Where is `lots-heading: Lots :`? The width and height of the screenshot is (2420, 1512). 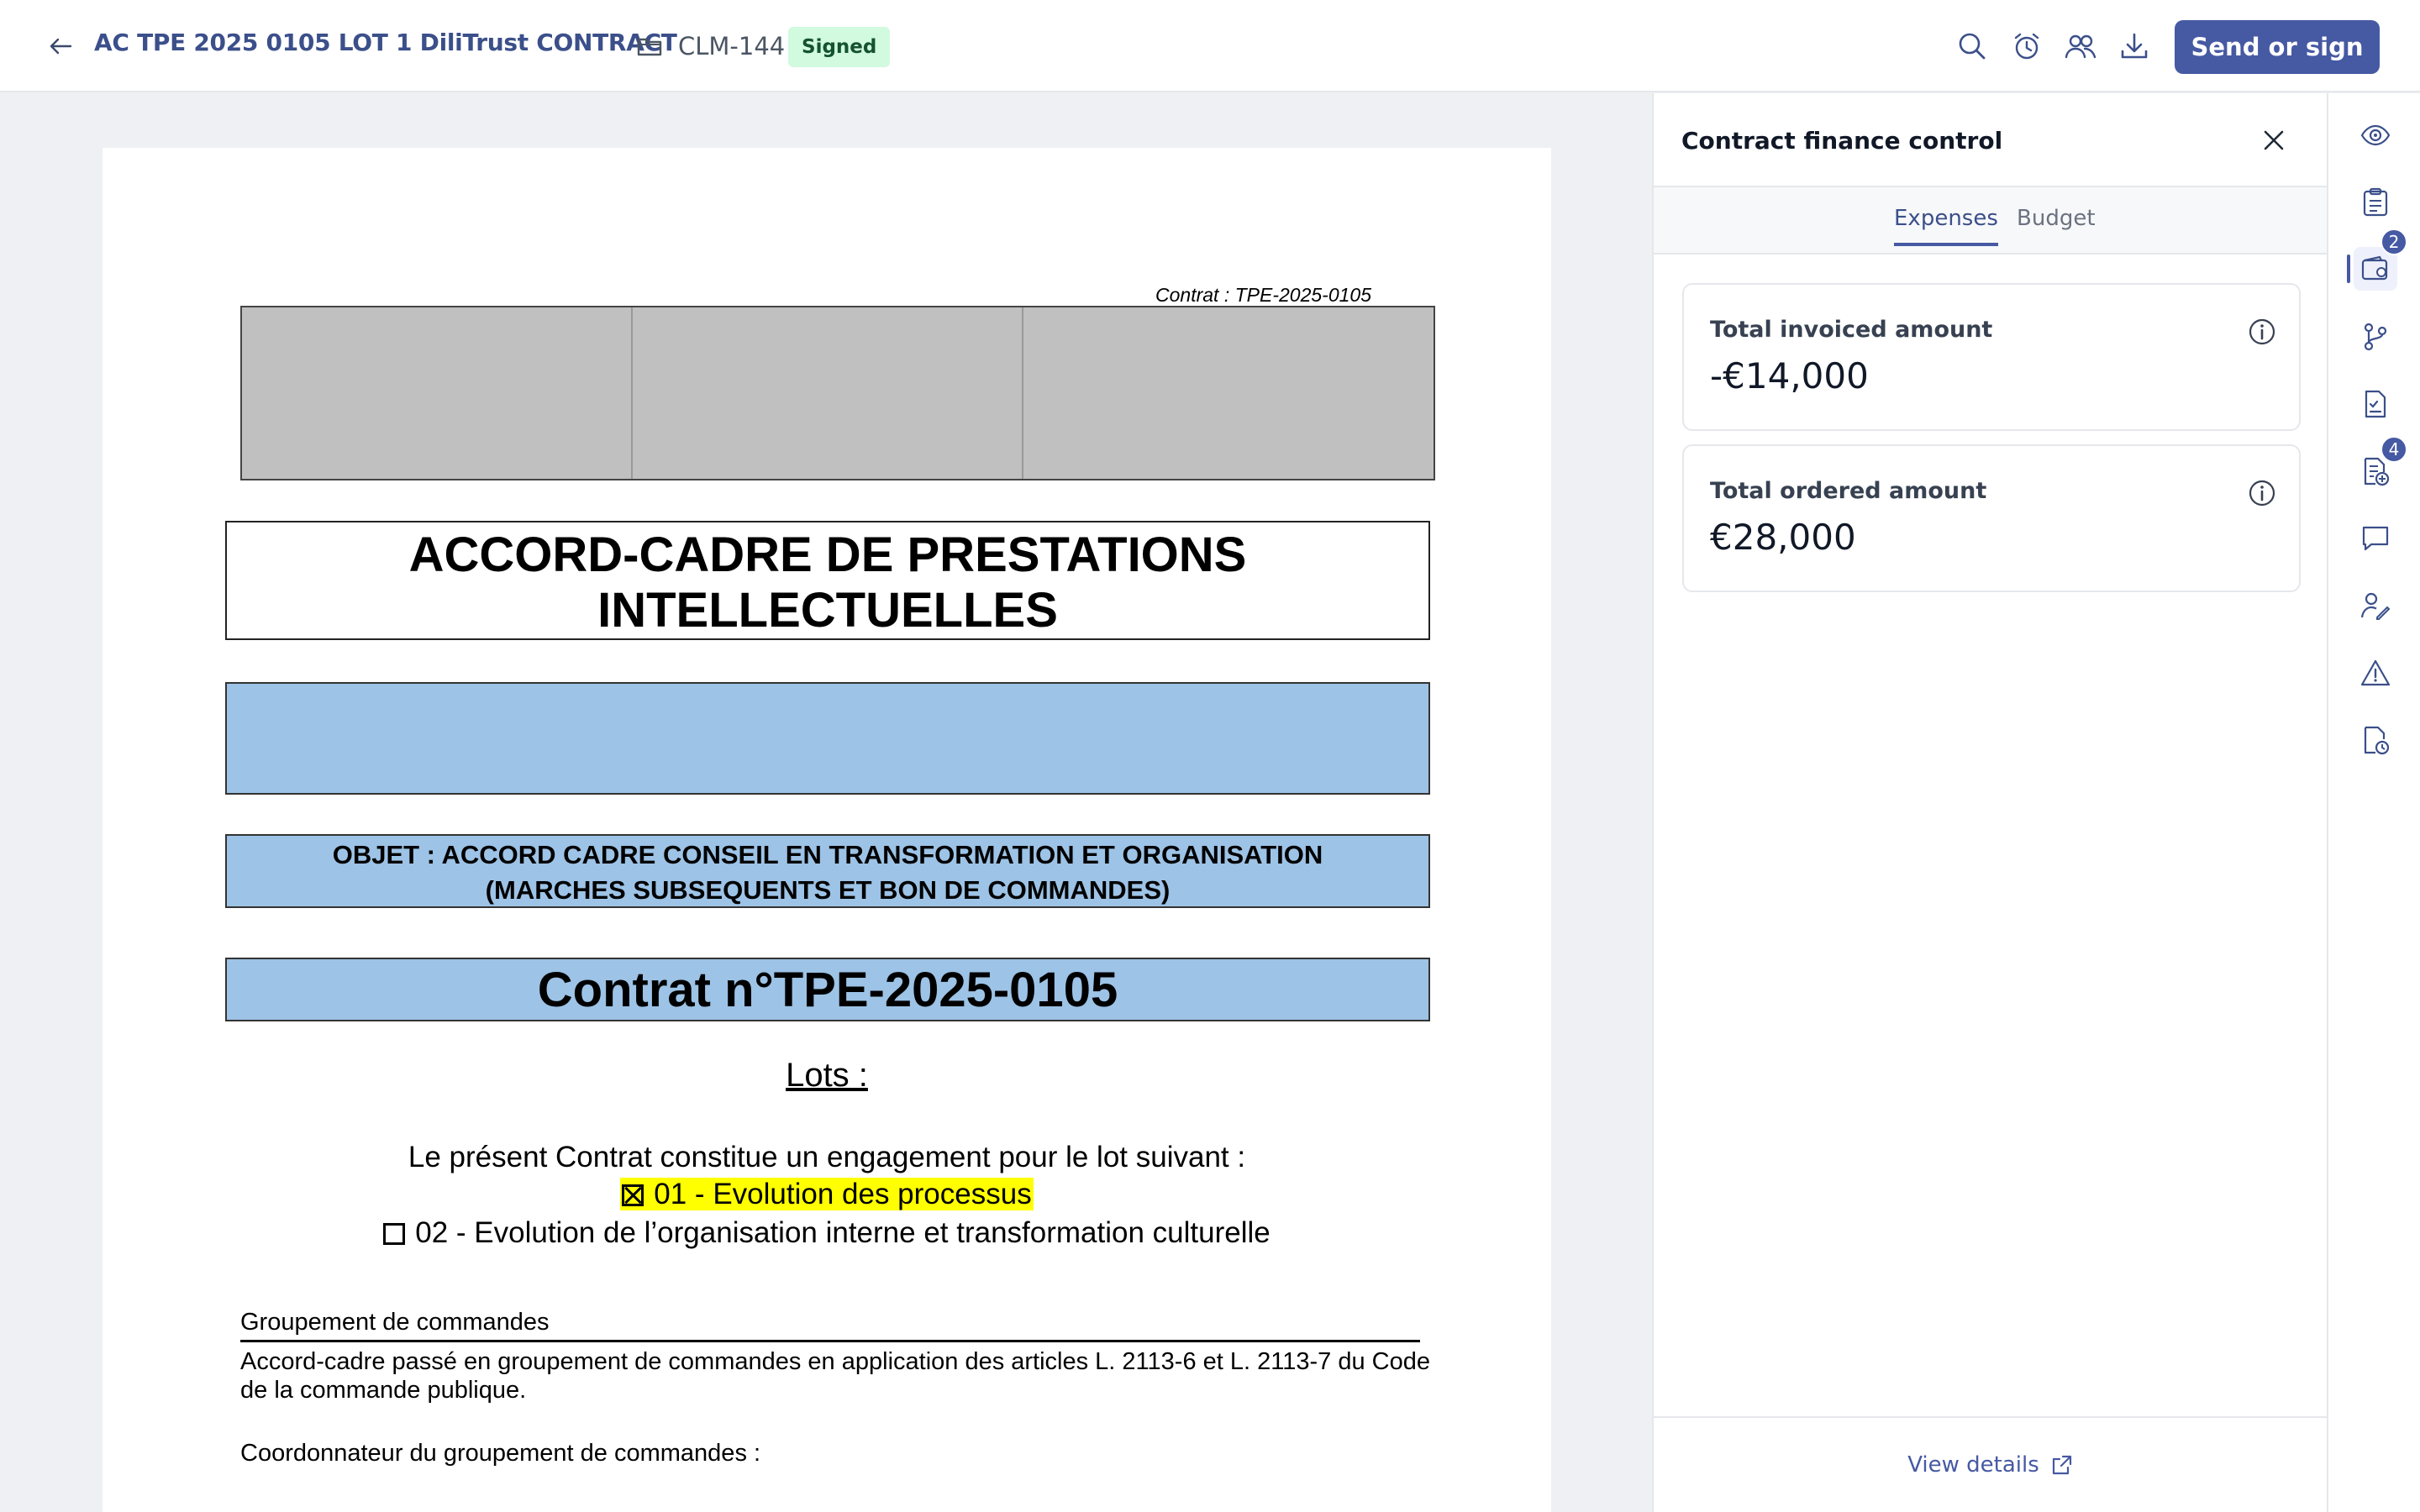
lots-heading: Lots : is located at coordinates (827, 1075).